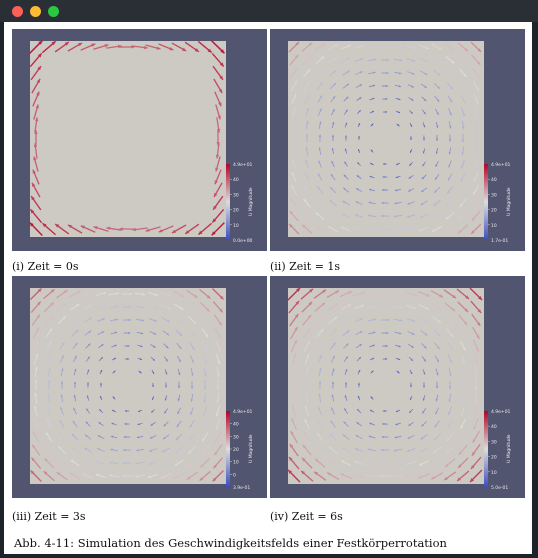 The width and height of the screenshot is (538, 558). Describe the element at coordinates (499, 241) in the screenshot. I see `colorbar-min-label: 1.7e-01` at that location.